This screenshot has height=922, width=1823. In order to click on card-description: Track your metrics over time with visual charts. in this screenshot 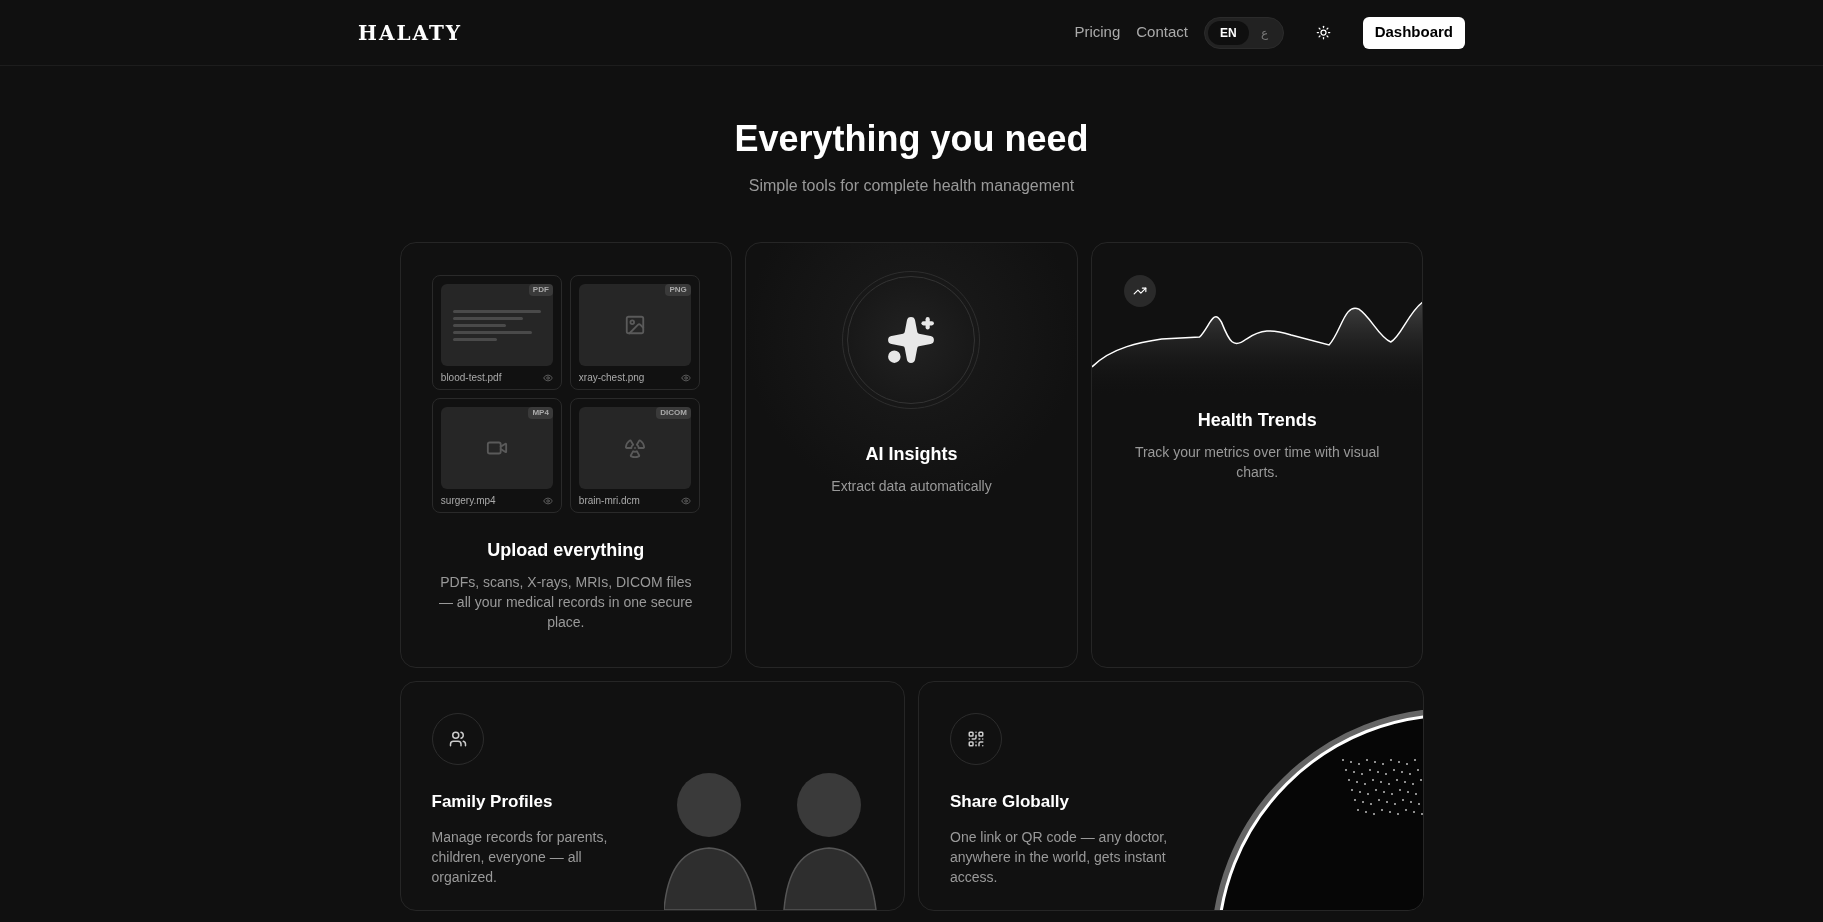, I will do `click(1257, 462)`.